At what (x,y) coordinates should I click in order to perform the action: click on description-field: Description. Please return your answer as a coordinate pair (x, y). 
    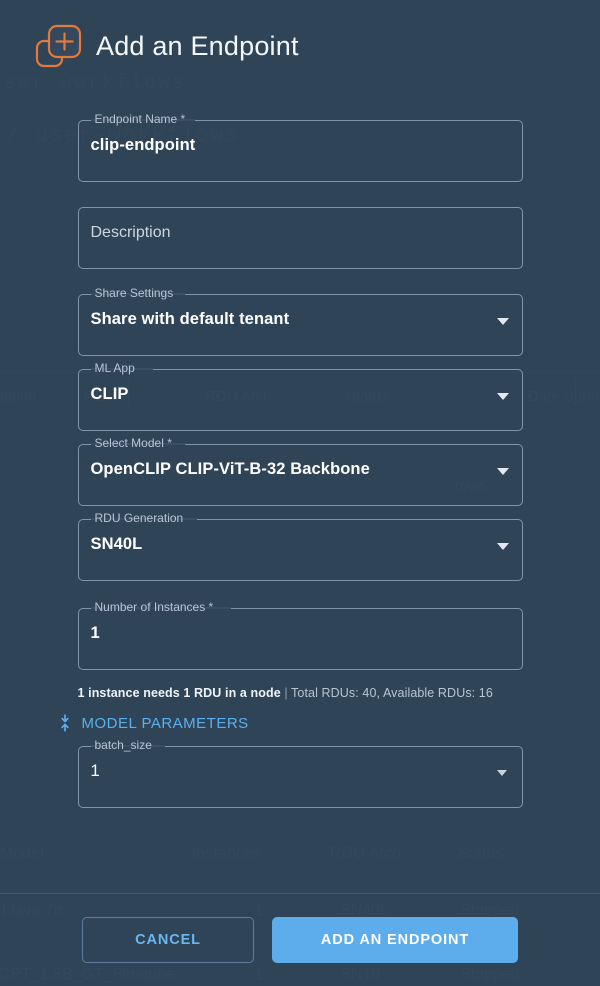
    Looking at the image, I should click on (300, 238).